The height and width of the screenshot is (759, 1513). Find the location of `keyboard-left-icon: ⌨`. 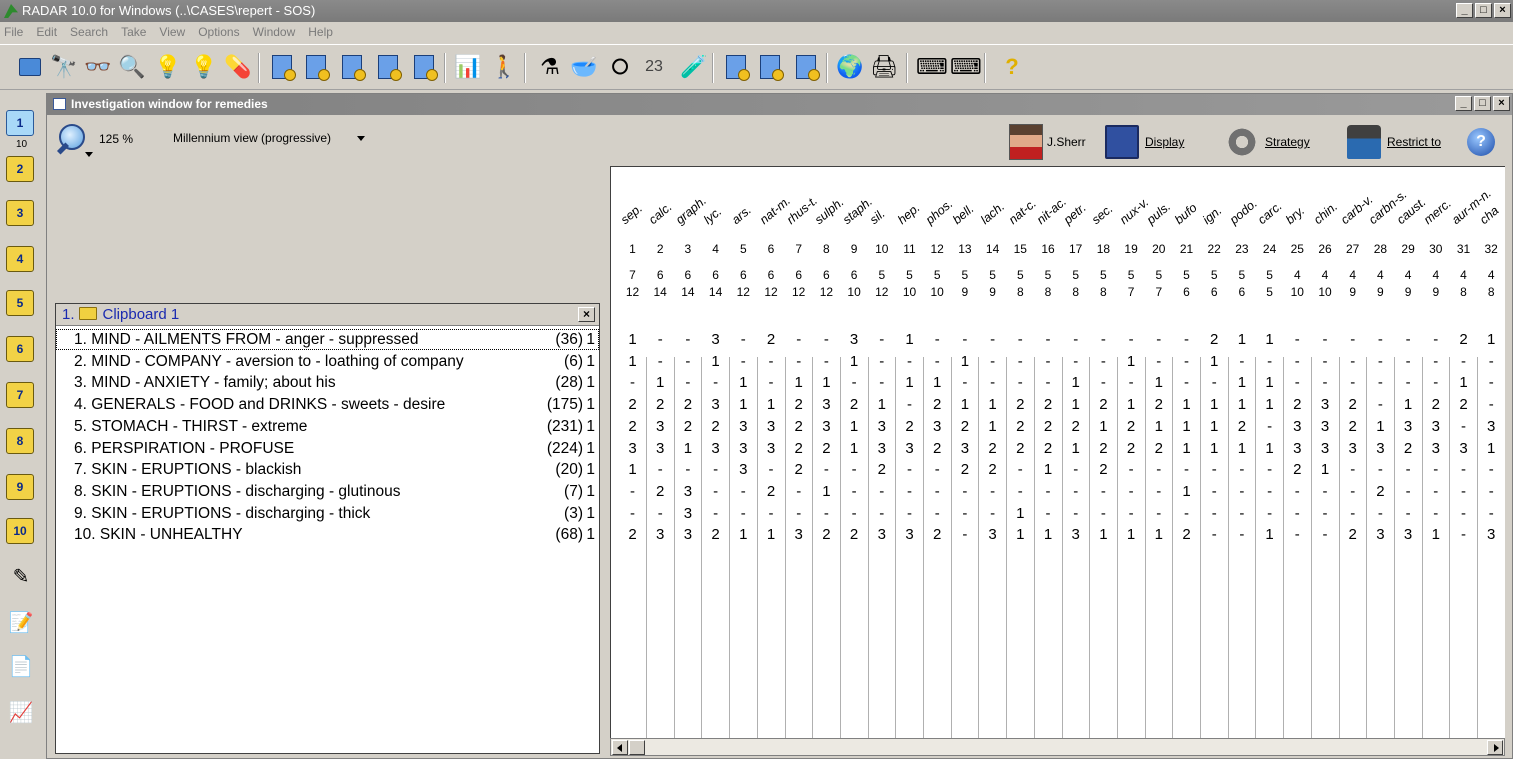

keyboard-left-icon: ⌨ is located at coordinates (932, 67).